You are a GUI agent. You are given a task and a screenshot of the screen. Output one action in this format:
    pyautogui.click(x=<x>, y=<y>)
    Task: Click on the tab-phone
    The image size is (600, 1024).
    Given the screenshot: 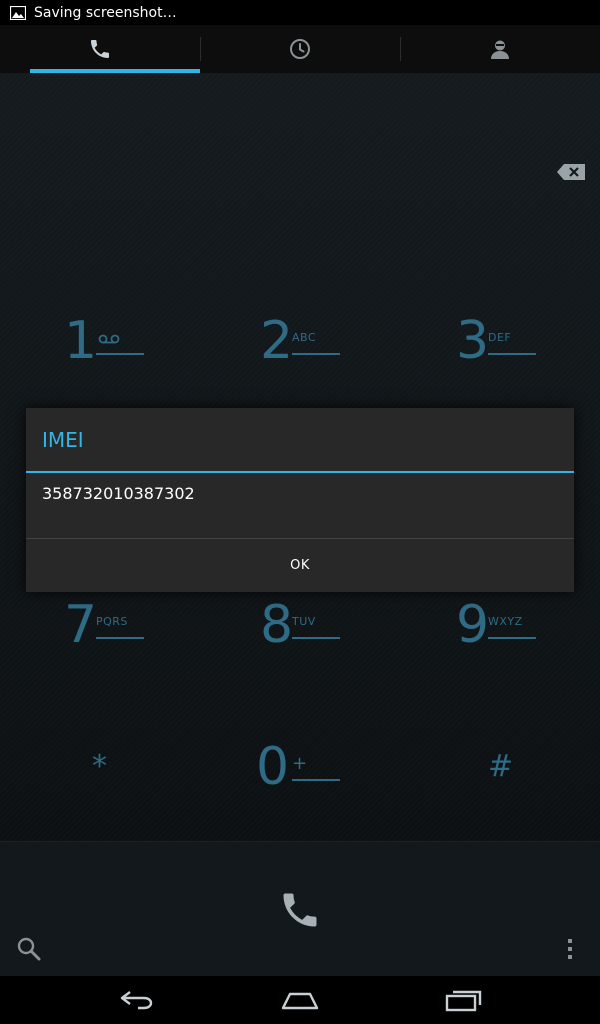 What is the action you would take?
    pyautogui.click(x=100, y=49)
    